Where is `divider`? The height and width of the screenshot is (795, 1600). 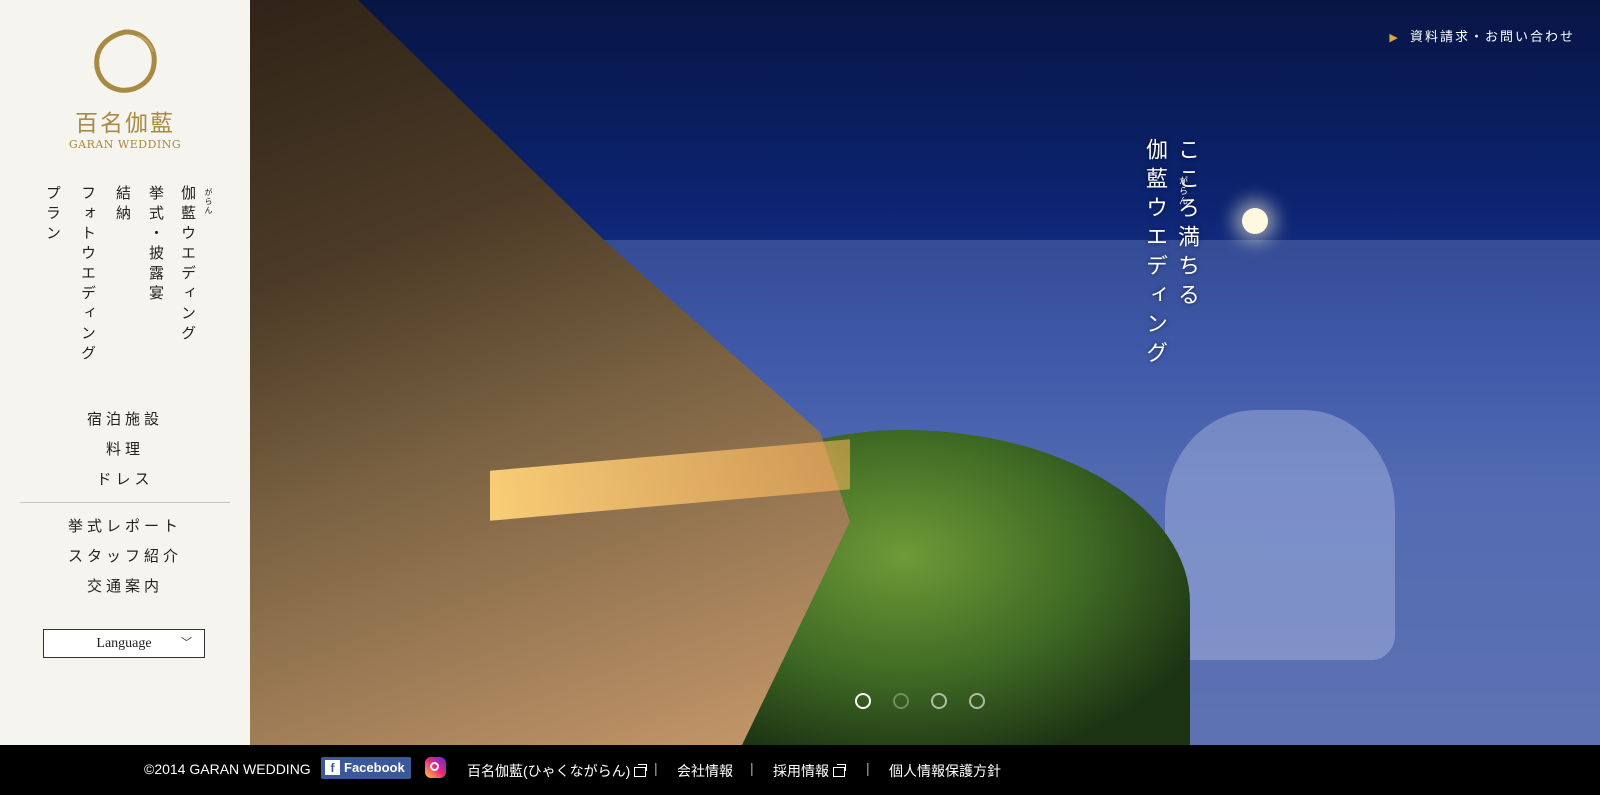
divider is located at coordinates (125, 502).